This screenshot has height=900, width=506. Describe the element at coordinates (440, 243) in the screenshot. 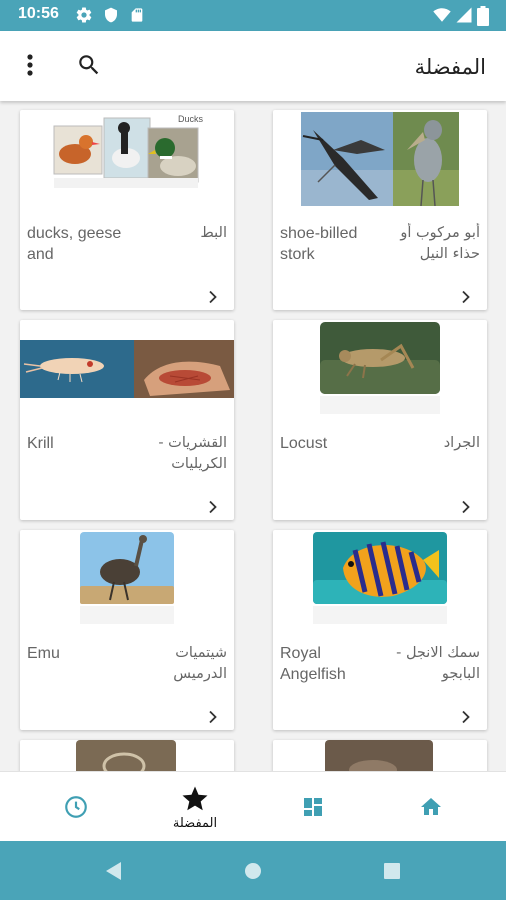

I see `card-label-ar: أبو مركوب أو حذاء النيل` at that location.